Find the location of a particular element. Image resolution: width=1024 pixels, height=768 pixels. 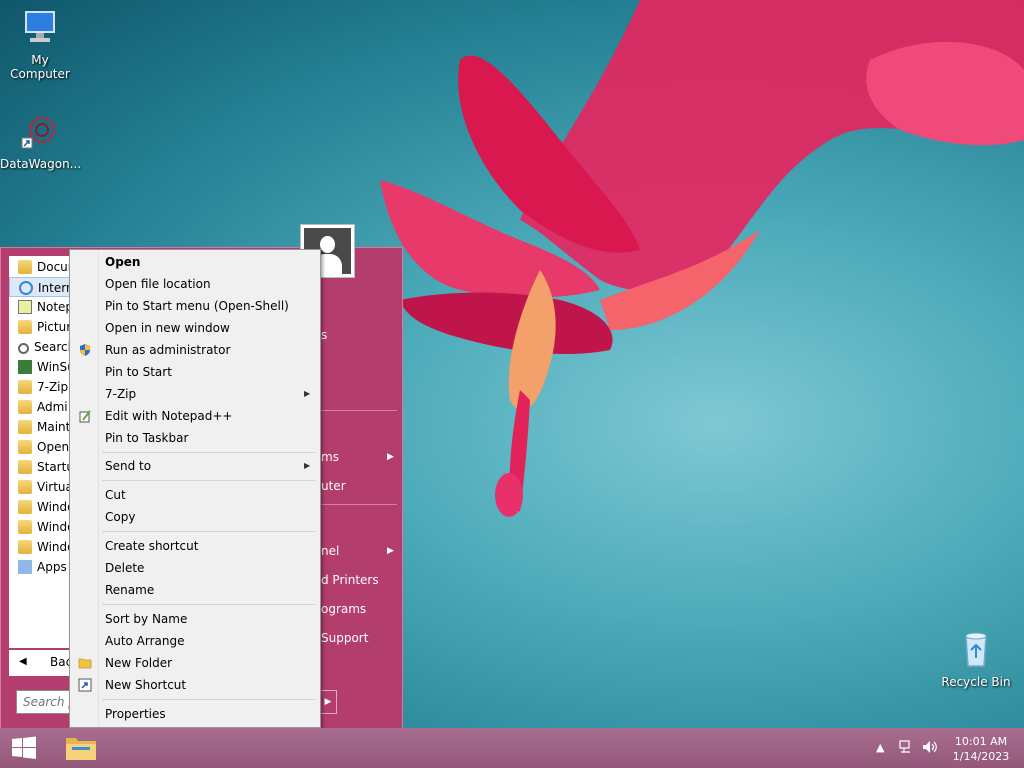

menu-item-open-new-window: Open in new window is located at coordinates (195, 328).